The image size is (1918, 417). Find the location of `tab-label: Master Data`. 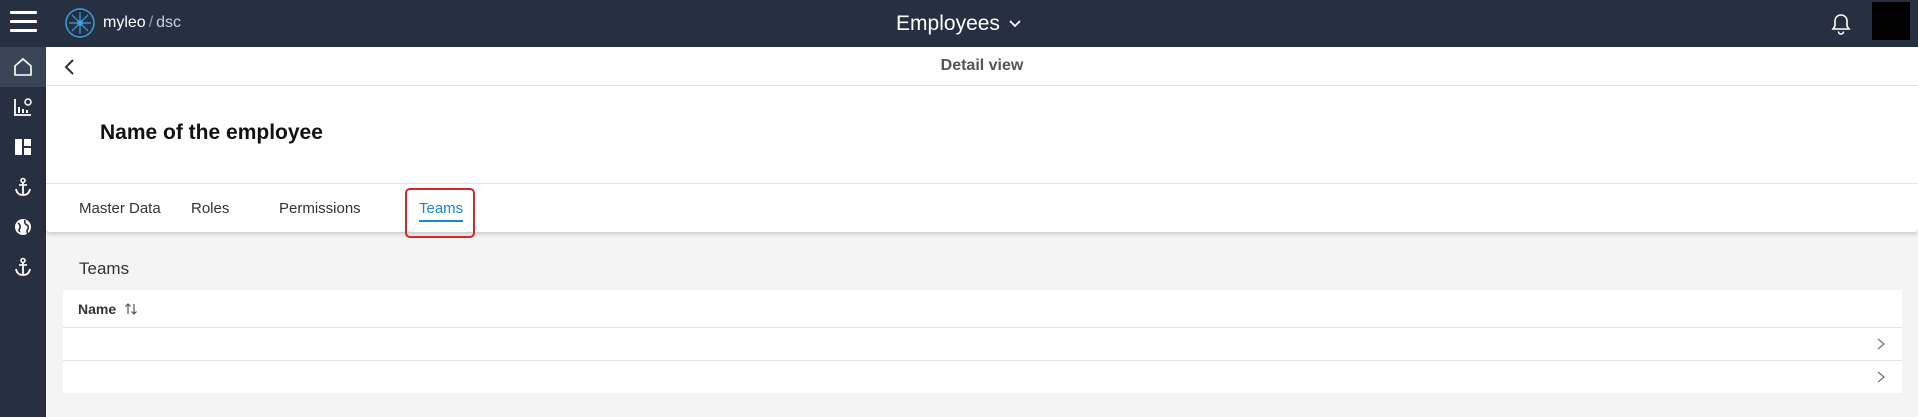

tab-label: Master Data is located at coordinates (120, 208).